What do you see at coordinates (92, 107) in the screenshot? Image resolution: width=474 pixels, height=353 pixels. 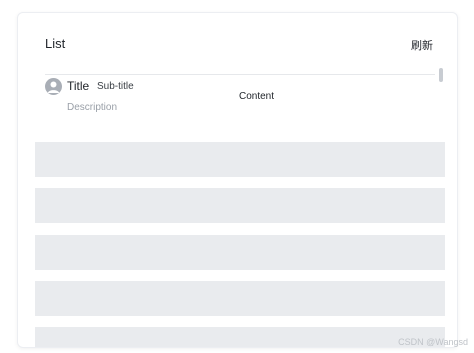 I see `item-description: Description` at bounding box center [92, 107].